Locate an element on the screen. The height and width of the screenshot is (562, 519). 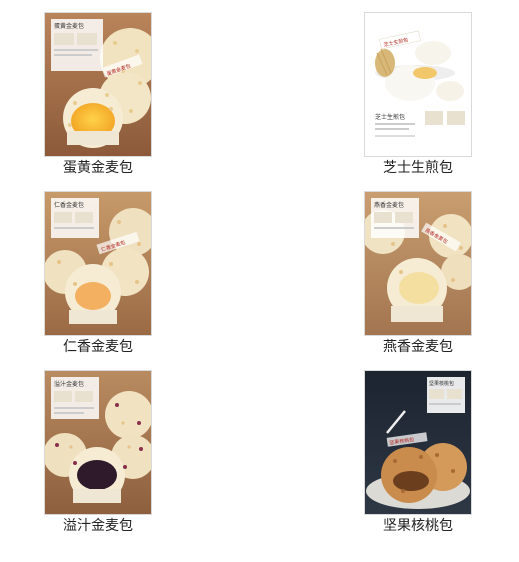
product-image-title: 燕香金麦包 is located at coordinates (389, 205).